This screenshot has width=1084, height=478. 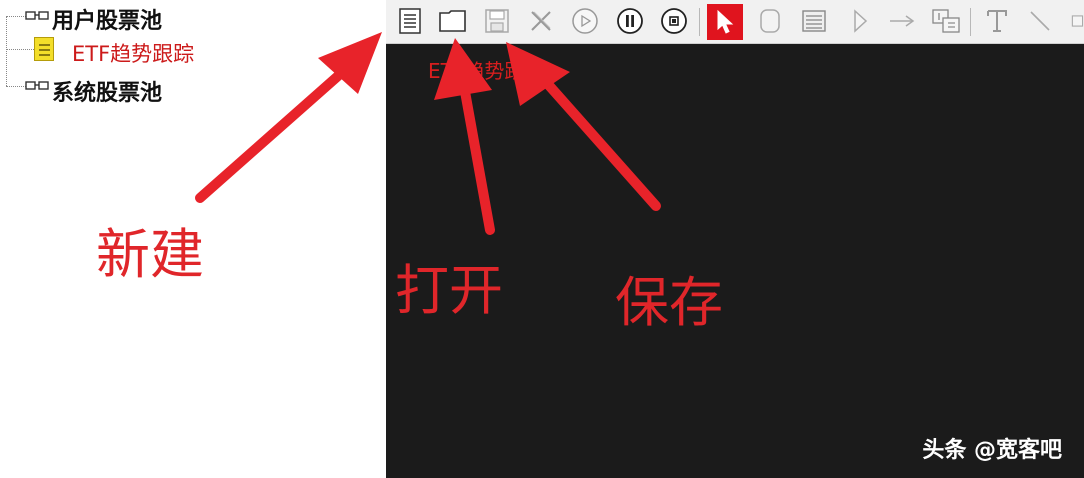 I want to click on triangle-tool-button, so click(x=860, y=21).